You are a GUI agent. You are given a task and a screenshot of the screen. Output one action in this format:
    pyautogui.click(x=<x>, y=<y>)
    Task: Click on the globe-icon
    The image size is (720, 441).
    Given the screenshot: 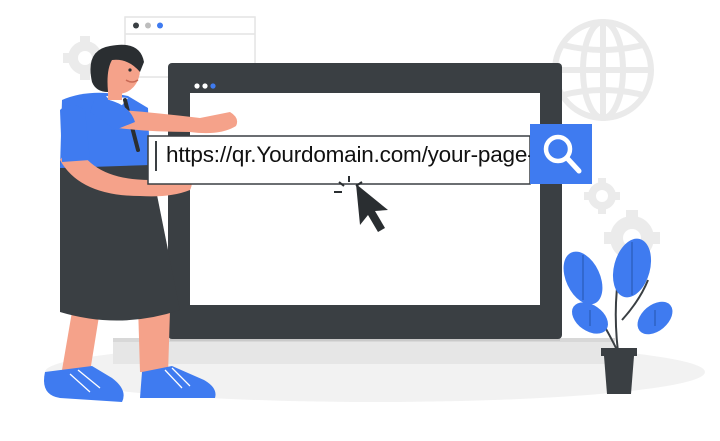 What is the action you would take?
    pyautogui.click(x=603, y=70)
    